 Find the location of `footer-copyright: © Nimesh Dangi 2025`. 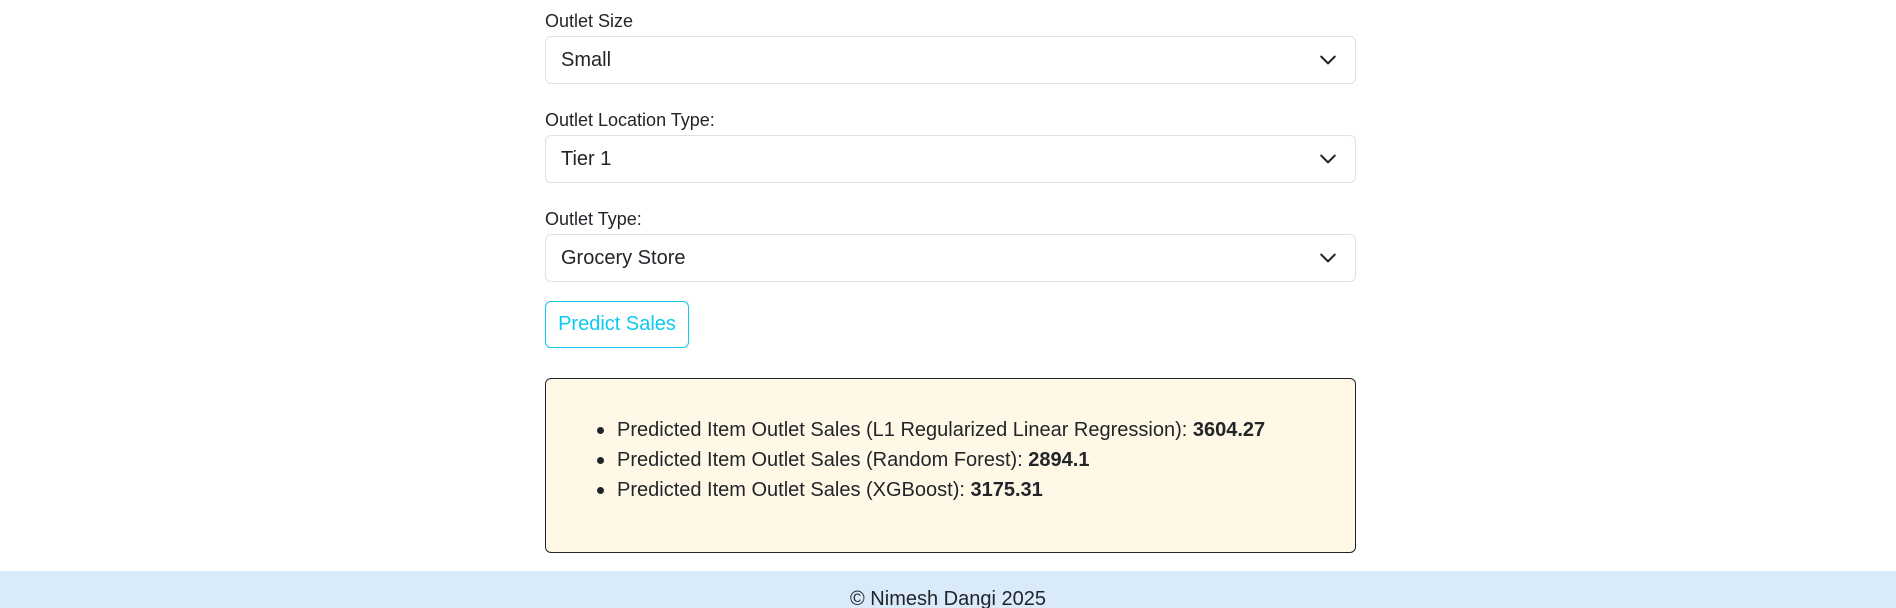

footer-copyright: © Nimesh Dangi 2025 is located at coordinates (948, 598).